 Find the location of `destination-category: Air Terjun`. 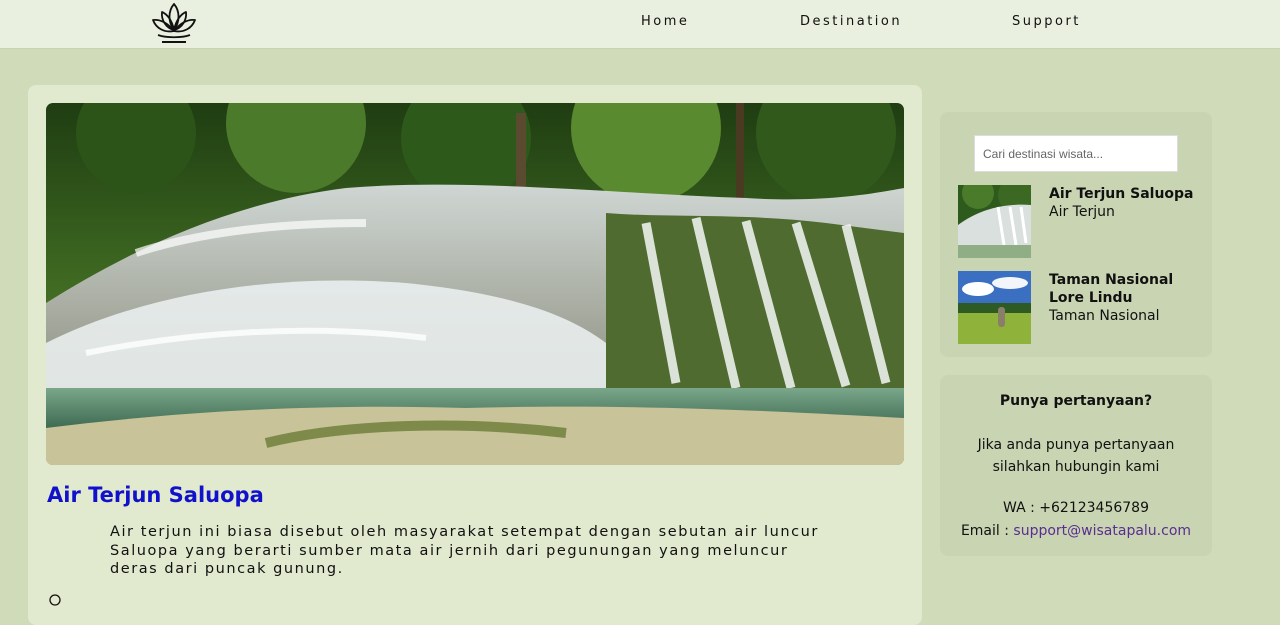

destination-category: Air Terjun is located at coordinates (1082, 212).